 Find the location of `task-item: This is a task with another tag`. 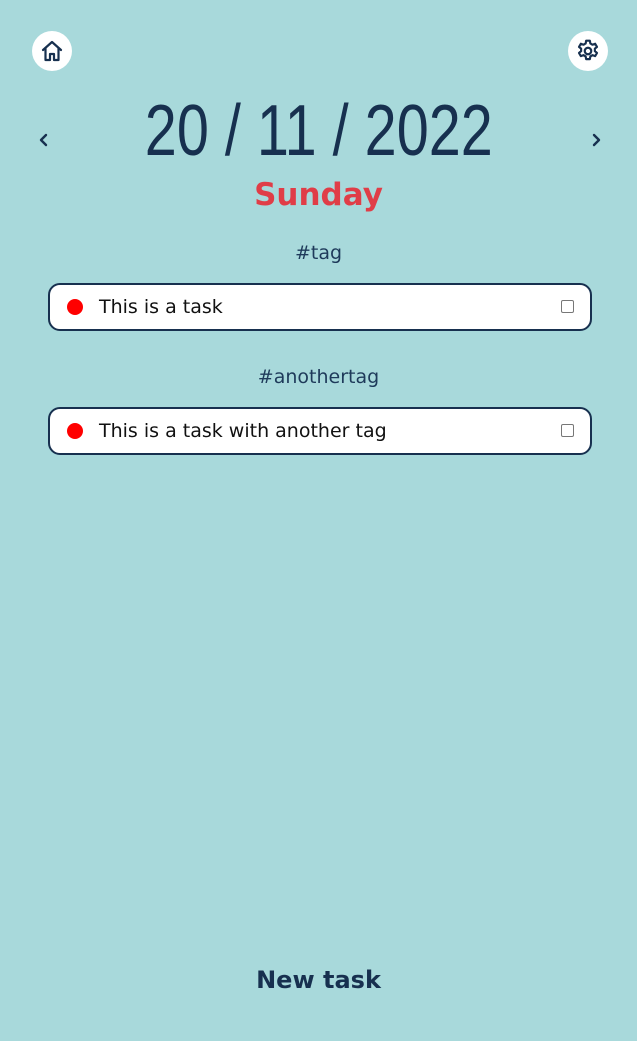

task-item: This is a task with another tag is located at coordinates (320, 431).